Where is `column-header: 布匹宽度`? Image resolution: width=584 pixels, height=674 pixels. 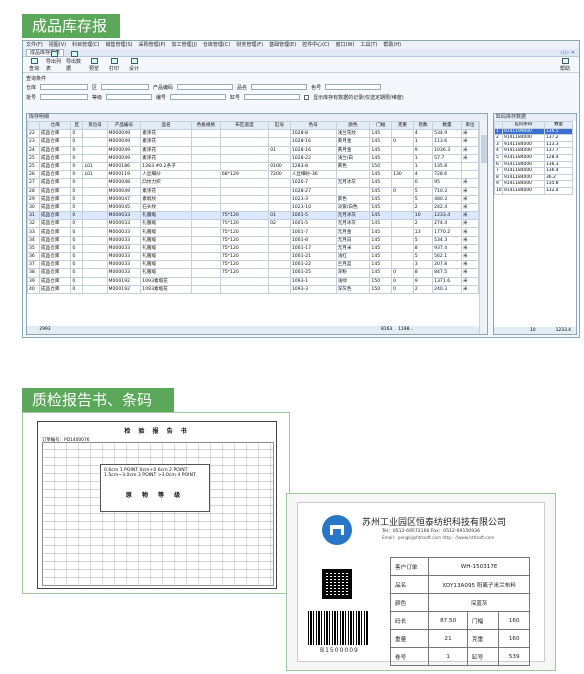
column-header: 布匹宽度 is located at coordinates (244, 125).